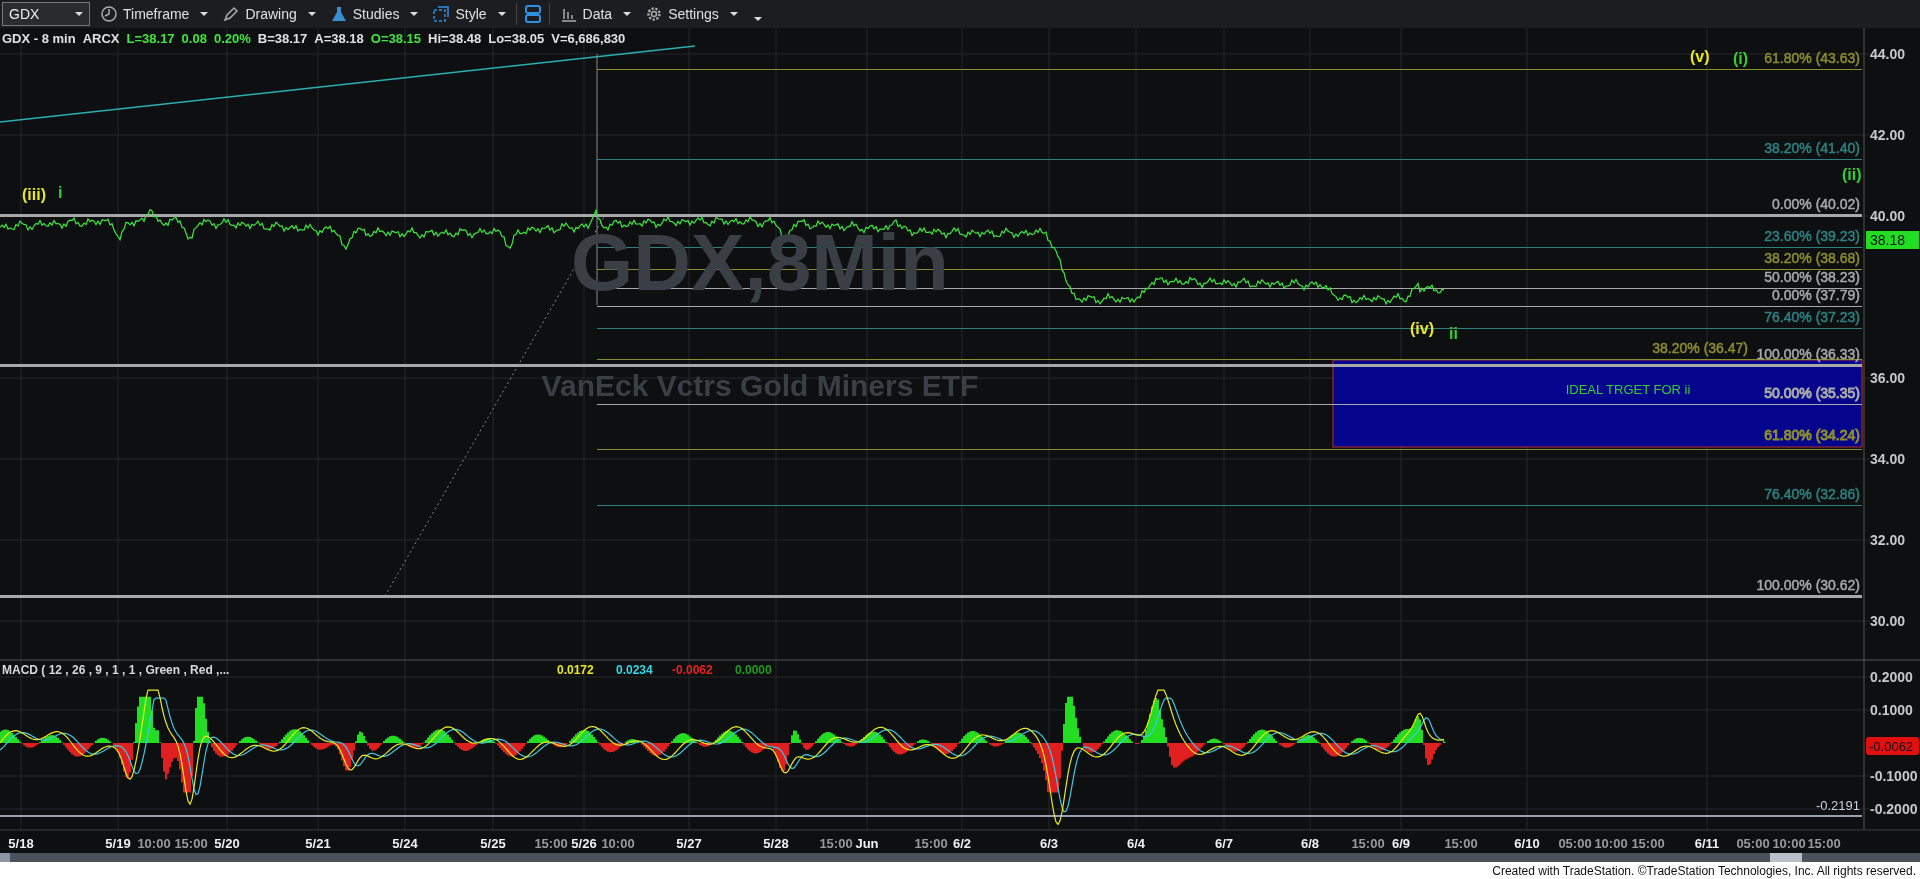  What do you see at coordinates (1888, 459) in the screenshot?
I see `price-axis-label: 34.00` at bounding box center [1888, 459].